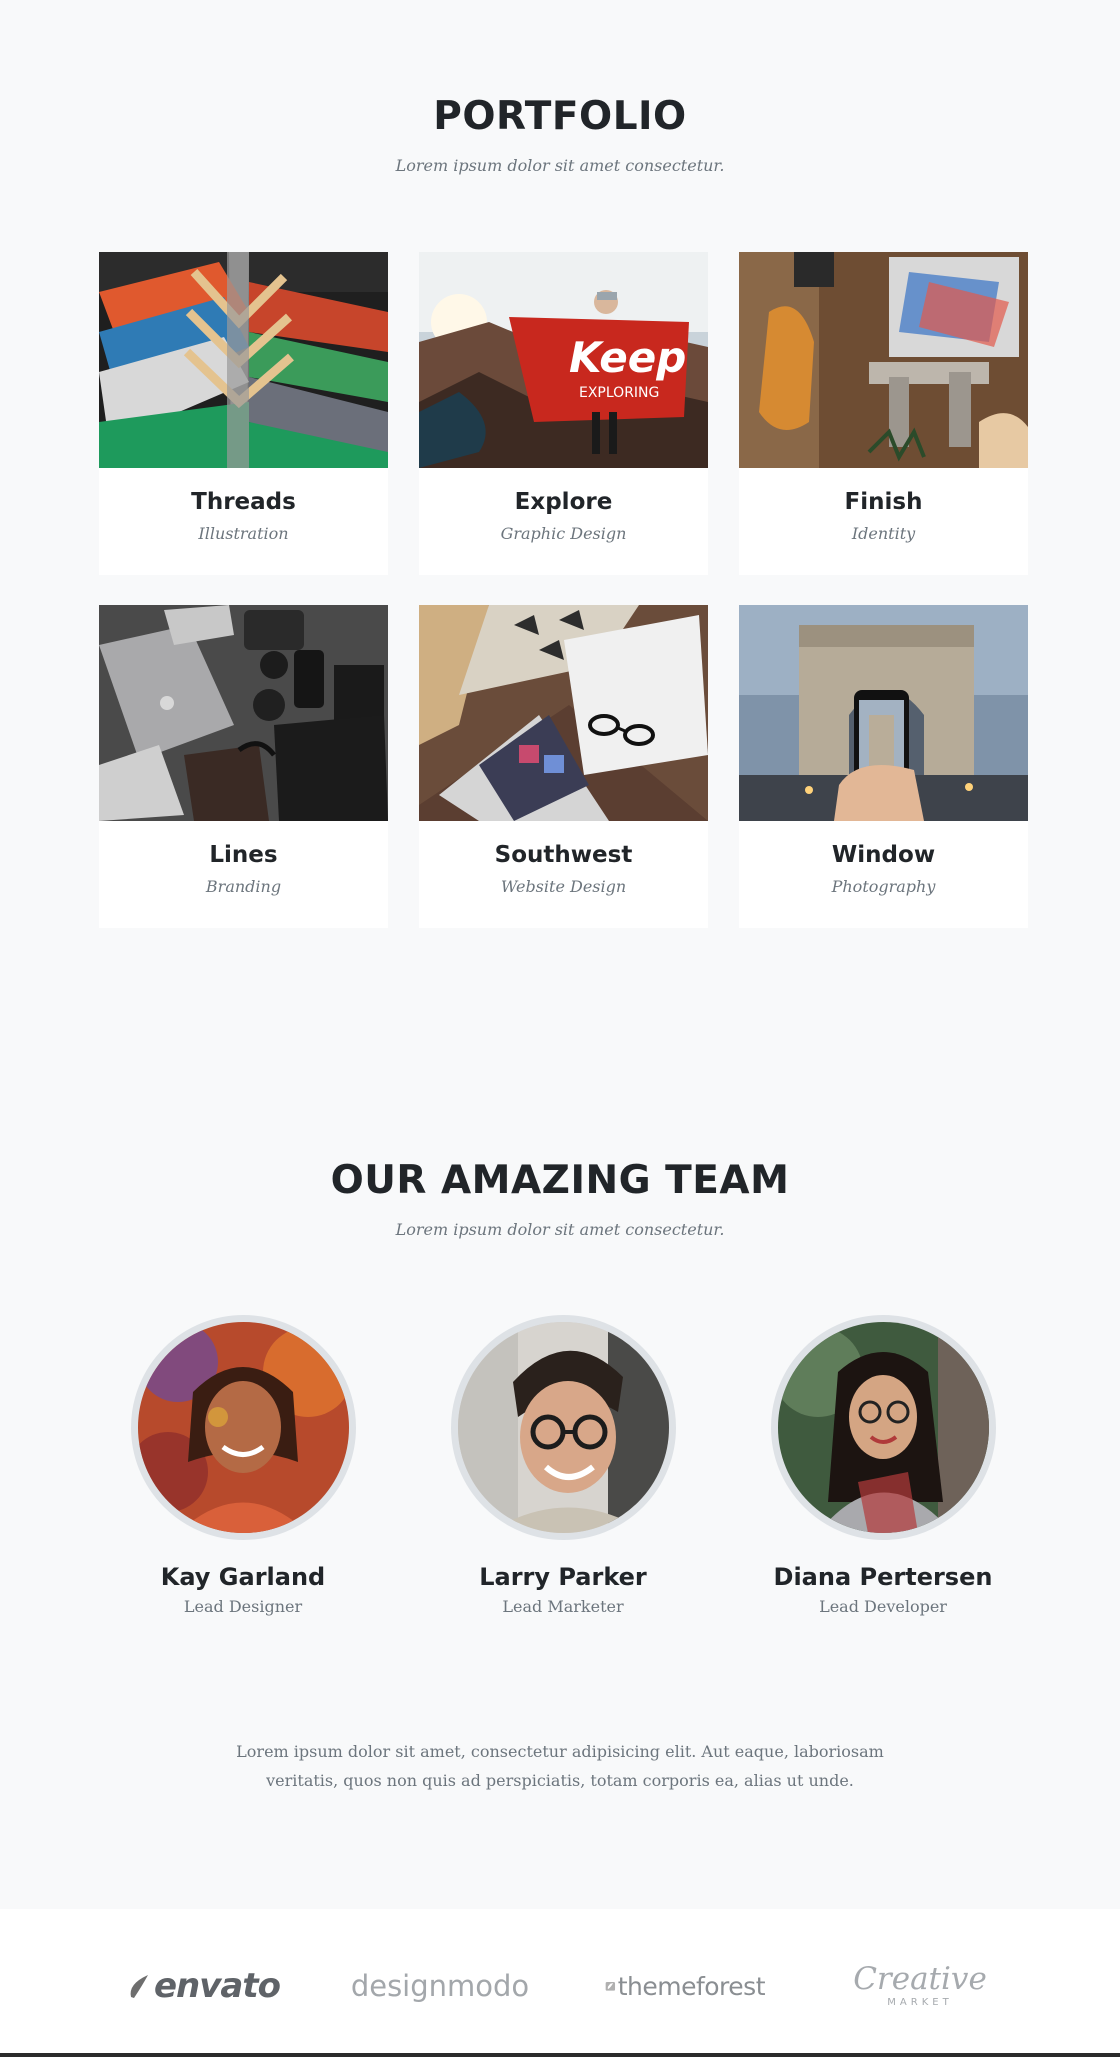 The width and height of the screenshot is (1120, 2057). I want to click on logo-designmodo-text: designmodo, so click(440, 1986).